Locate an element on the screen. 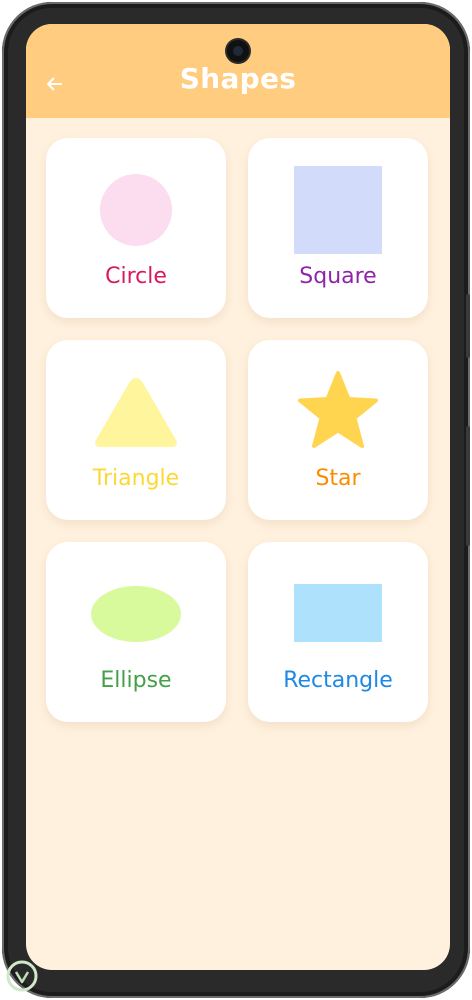  app-bar: Shapes is located at coordinates (238, 71).